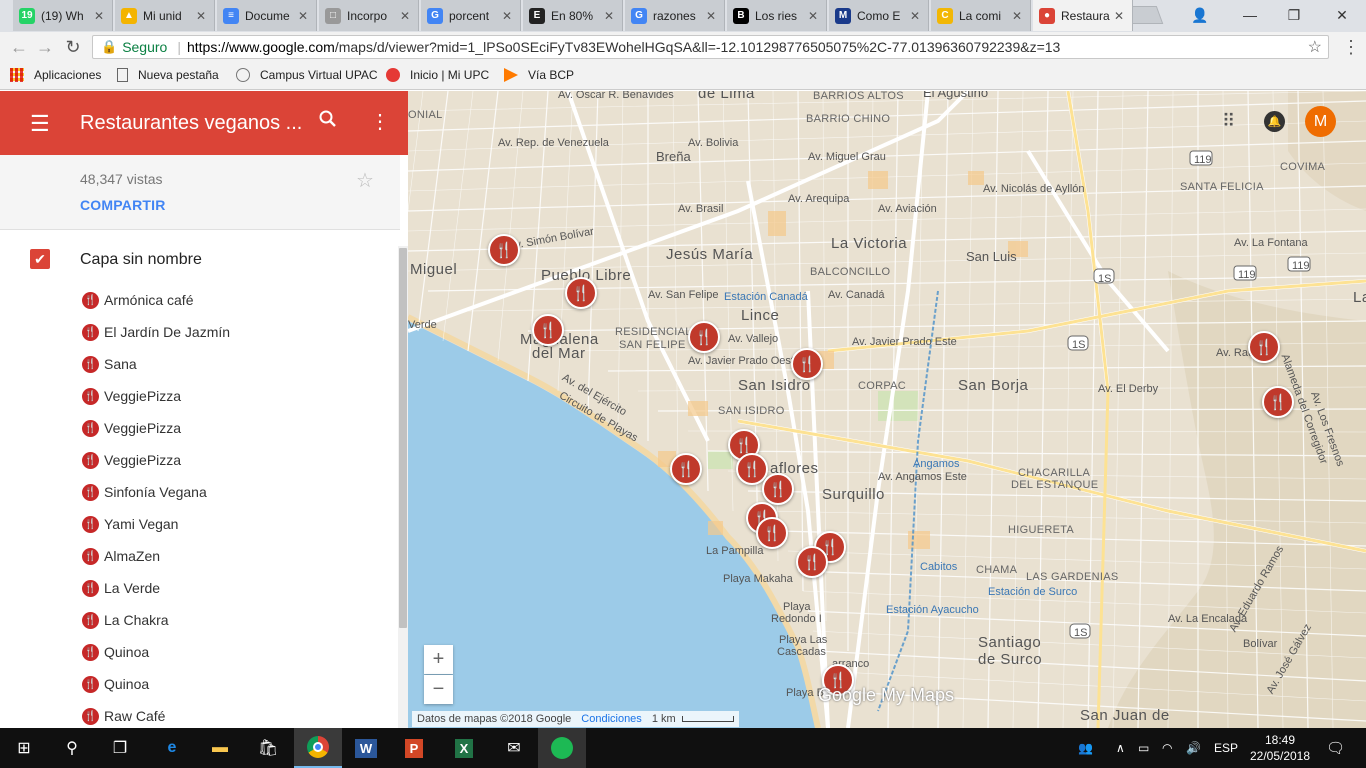 The image size is (1366, 768). Describe the element at coordinates (1085, 748) in the screenshot. I see `people-icon: 👥` at that location.